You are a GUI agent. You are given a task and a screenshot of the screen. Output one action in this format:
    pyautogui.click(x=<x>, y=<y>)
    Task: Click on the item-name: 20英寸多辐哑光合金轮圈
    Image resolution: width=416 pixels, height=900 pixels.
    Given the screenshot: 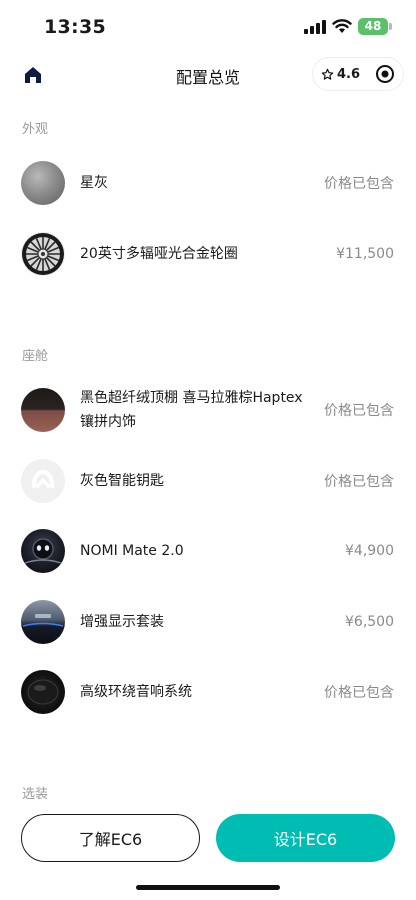 What is the action you would take?
    pyautogui.click(x=159, y=254)
    